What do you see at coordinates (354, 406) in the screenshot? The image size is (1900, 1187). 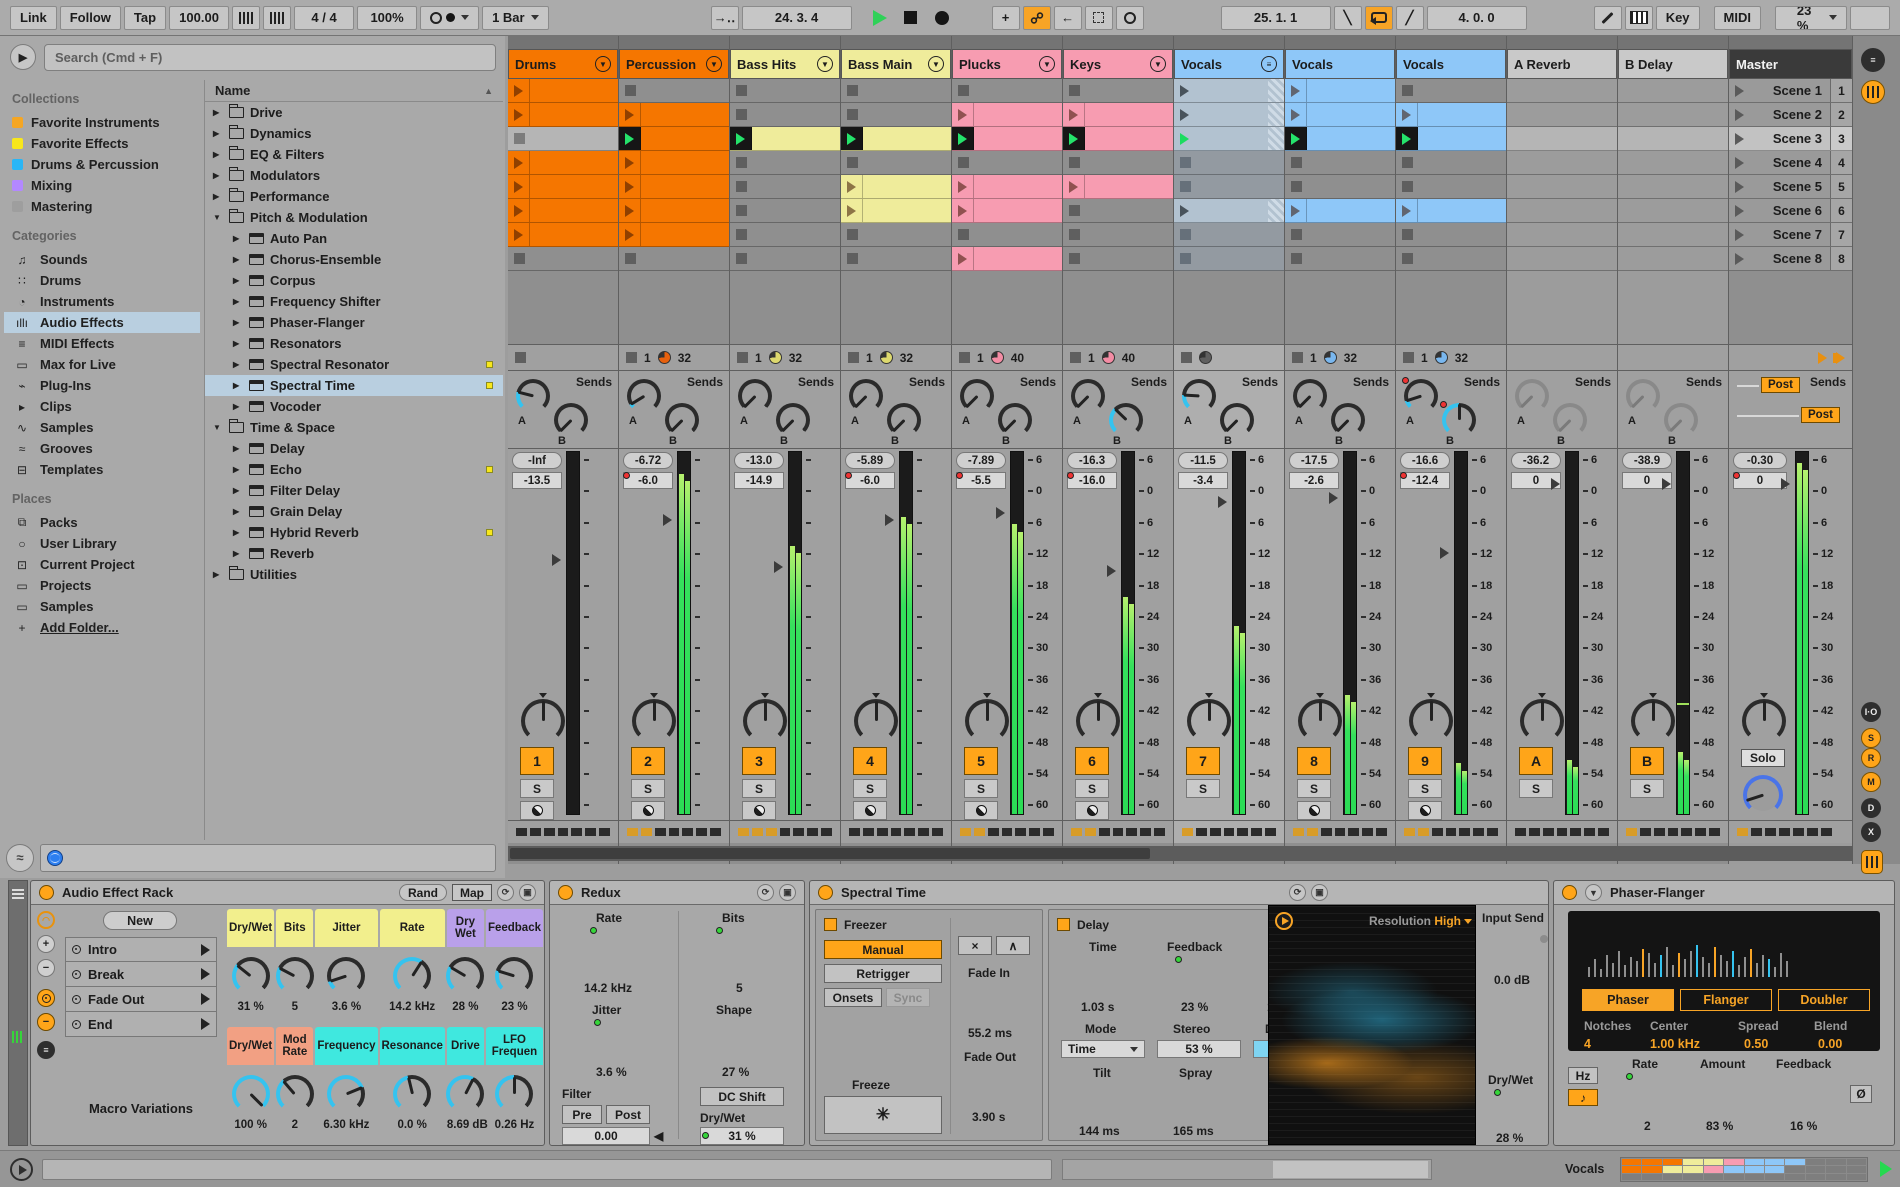 I see `browser-item-vocoder: ▶ Vocoder` at bounding box center [354, 406].